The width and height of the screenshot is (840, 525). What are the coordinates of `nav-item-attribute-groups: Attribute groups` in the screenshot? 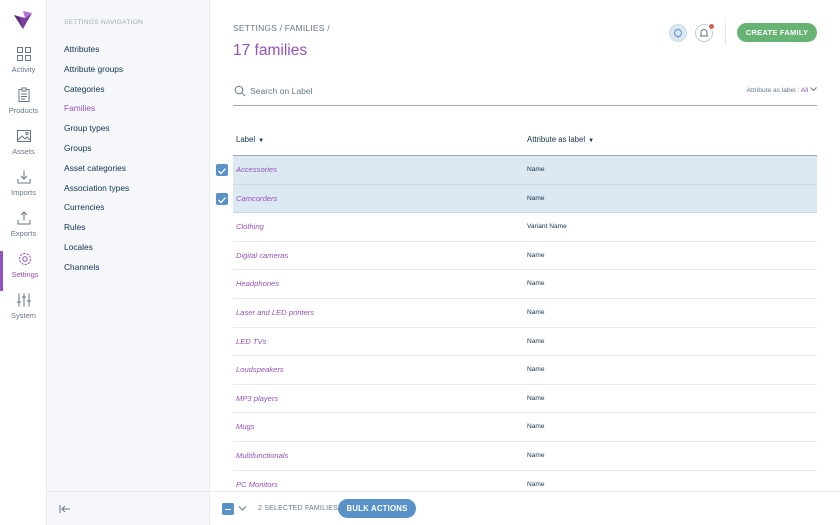 It's located at (96, 74).